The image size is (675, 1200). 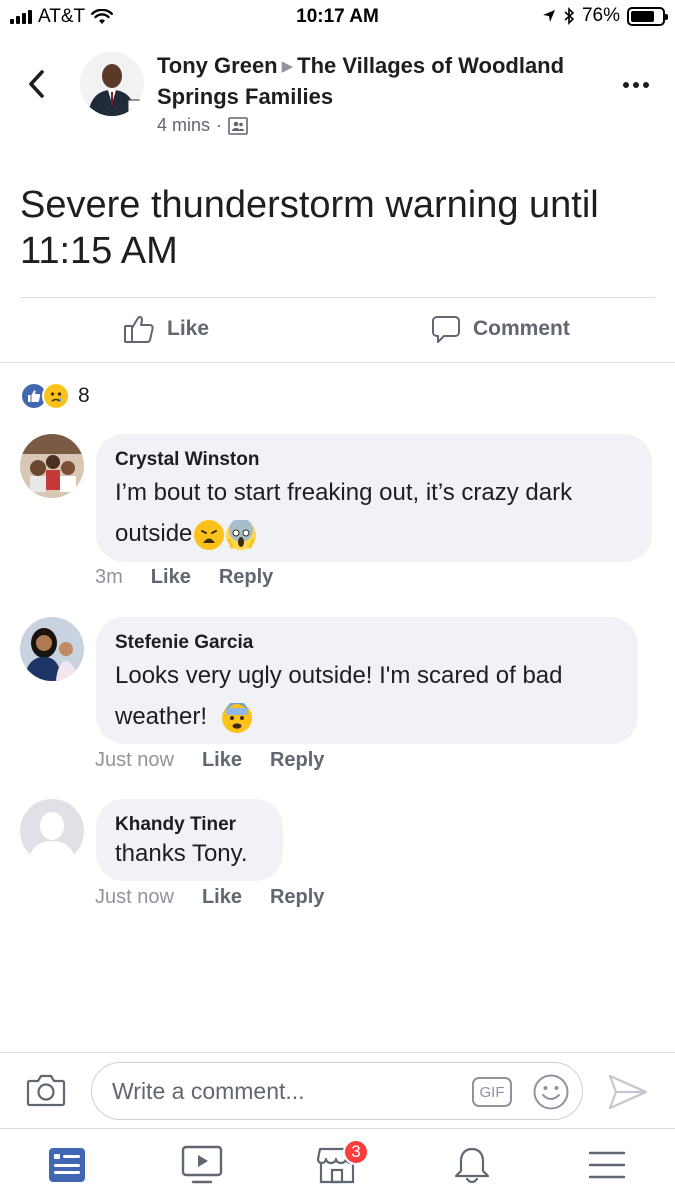 I want to click on comment-time: 3m, so click(x=109, y=577).